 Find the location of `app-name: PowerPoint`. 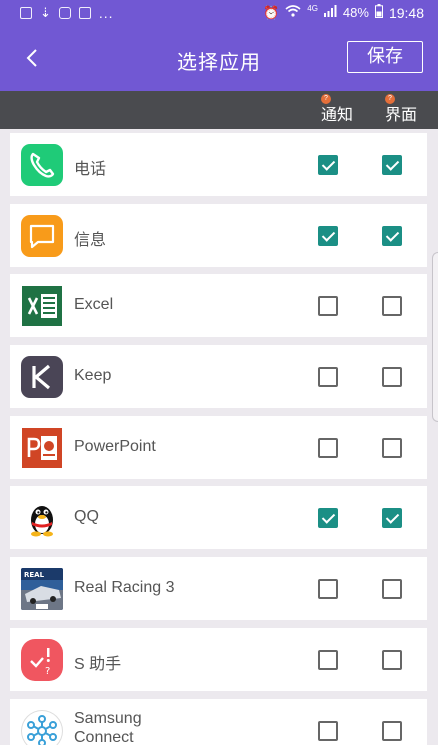

app-name: PowerPoint is located at coordinates (115, 446).